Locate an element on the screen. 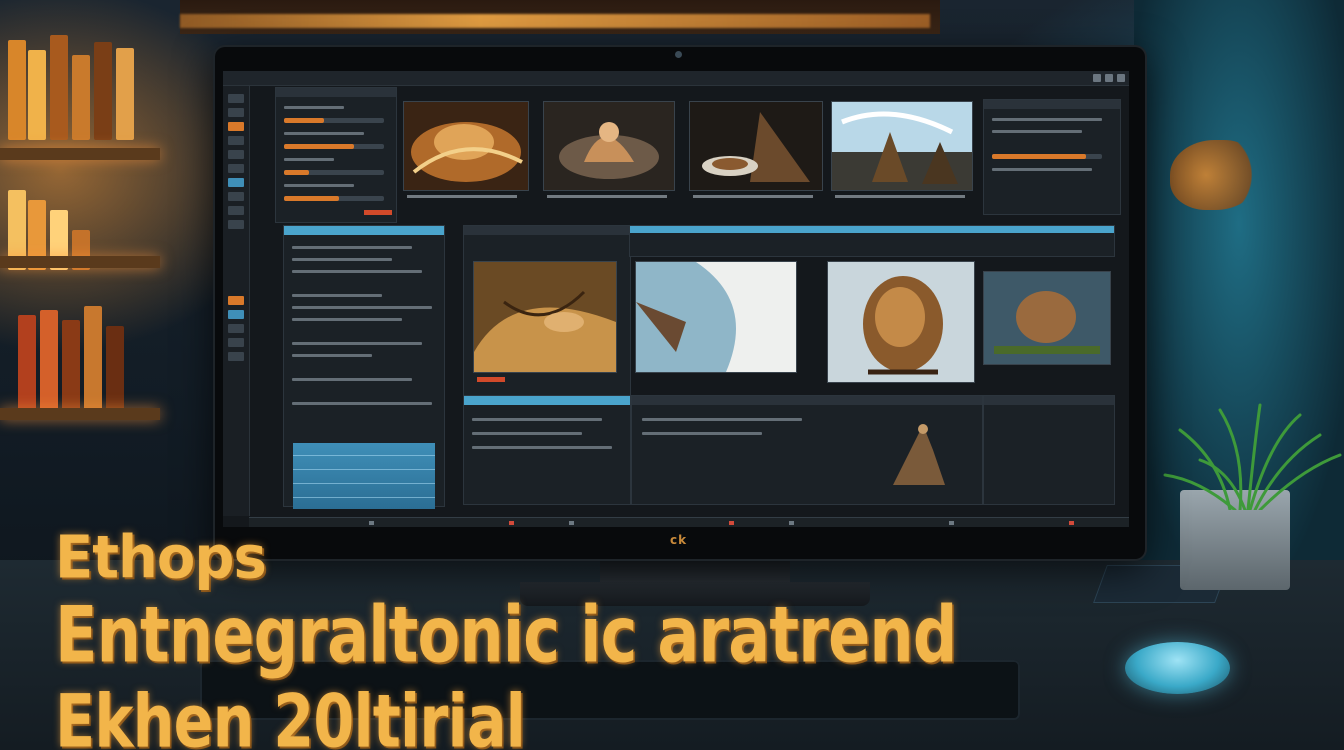  mini-viewer-header is located at coordinates (1049, 400).